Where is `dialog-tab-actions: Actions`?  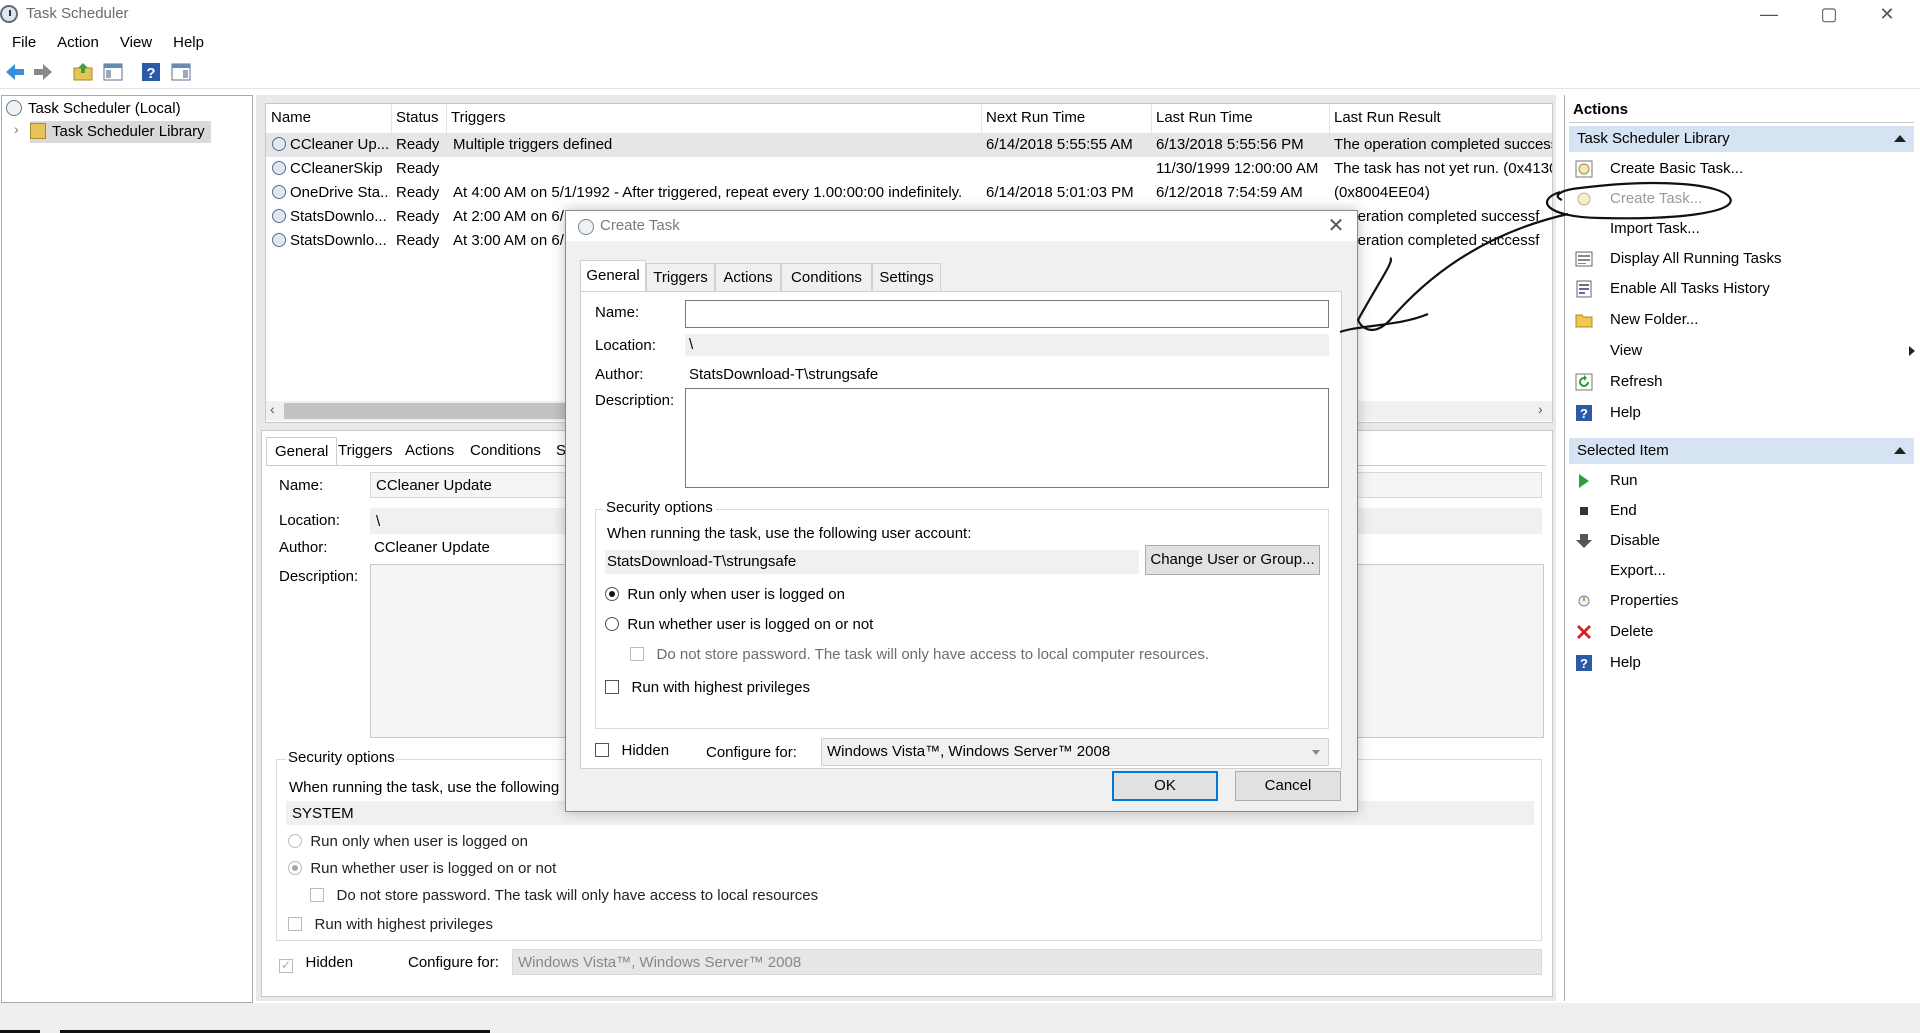
dialog-tab-actions: Actions is located at coordinates (748, 277).